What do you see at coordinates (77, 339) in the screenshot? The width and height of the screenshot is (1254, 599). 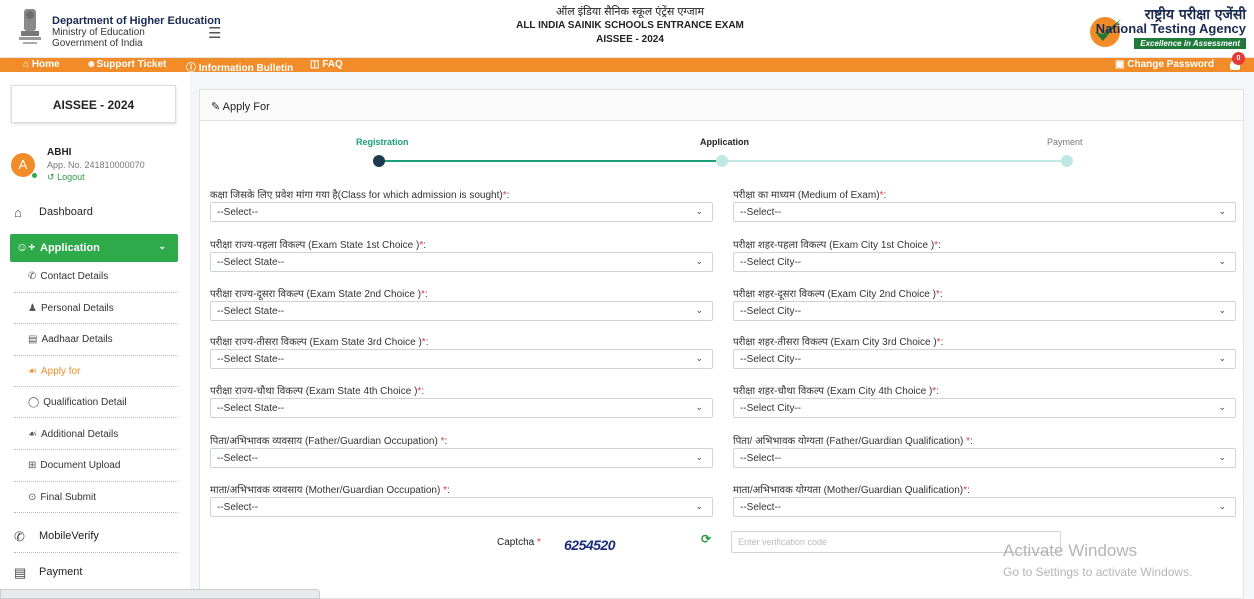 I see `sidebar-subitem-label: Aadhaar Details` at bounding box center [77, 339].